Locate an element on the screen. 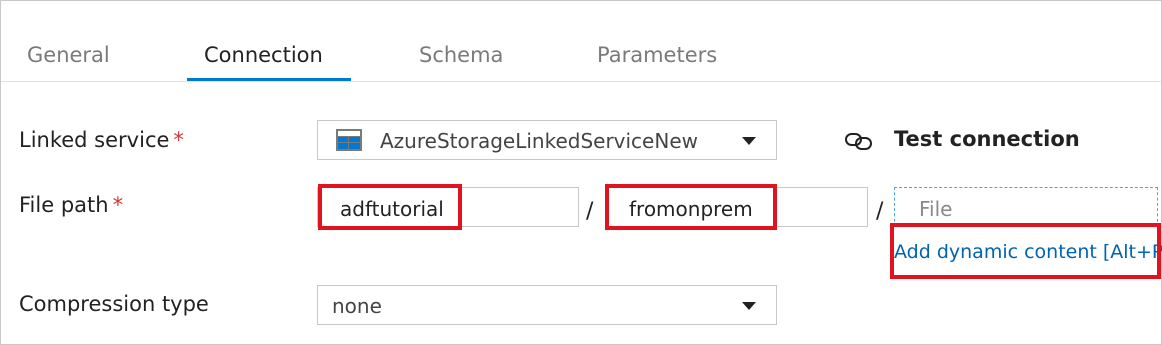 This screenshot has height=345, width=1162. compression-type-select: none is located at coordinates (547, 305).